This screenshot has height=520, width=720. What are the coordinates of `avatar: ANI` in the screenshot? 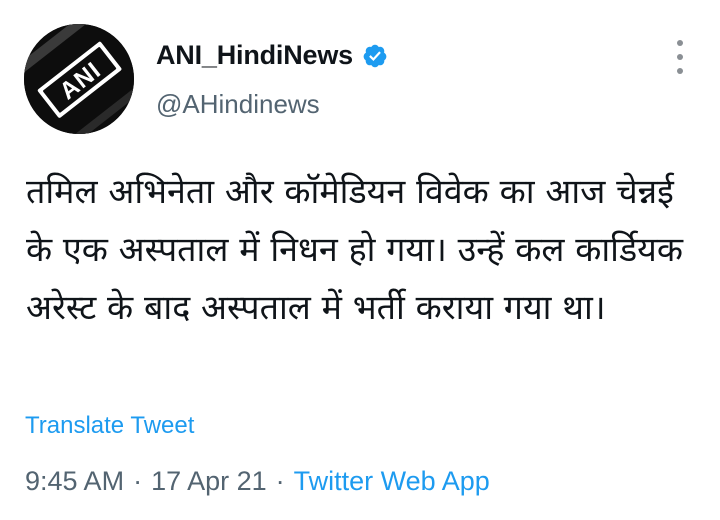 It's located at (79, 79).